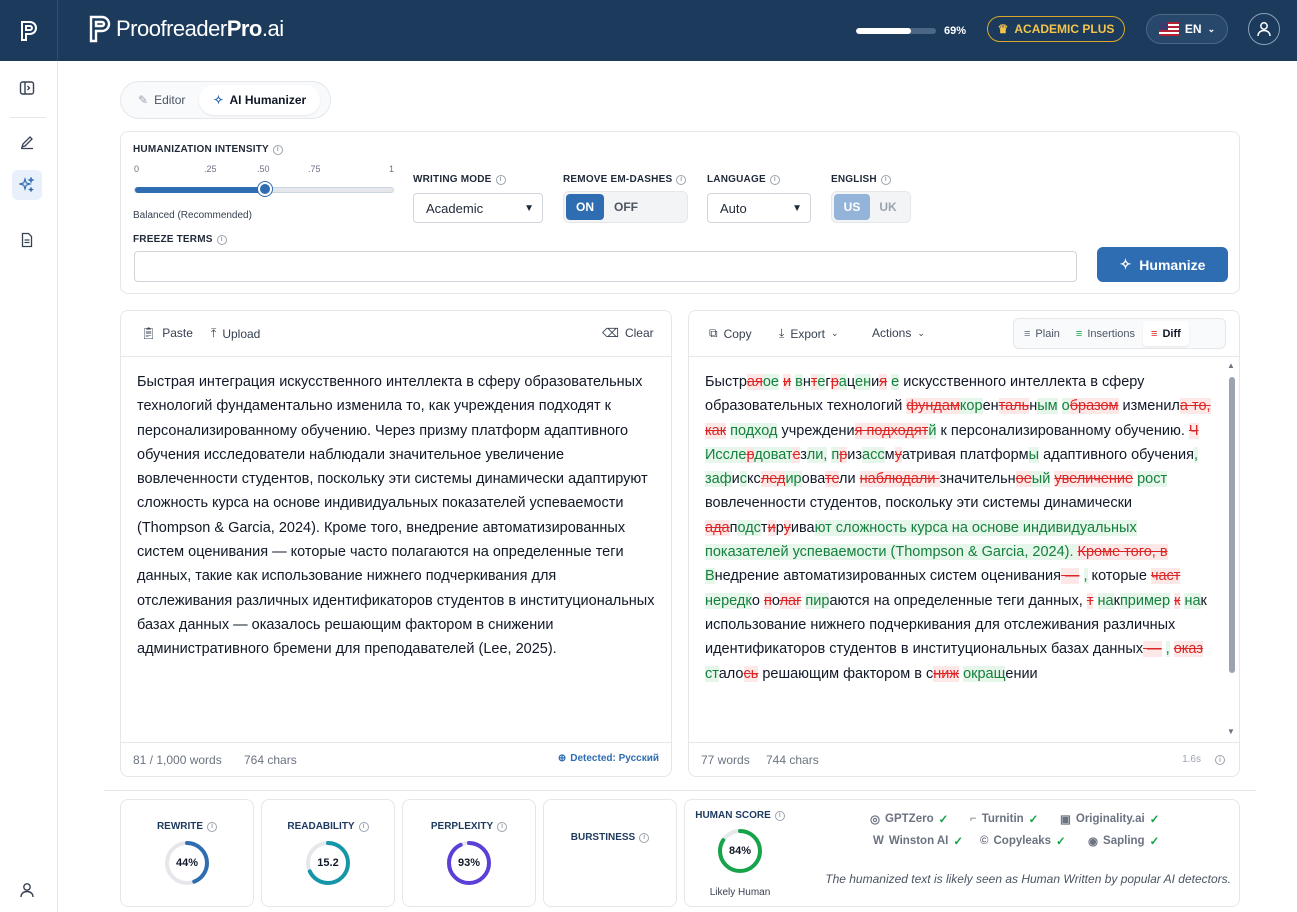 Image resolution: width=1297 pixels, height=912 pixels. I want to click on intensity-slider, so click(264, 189).